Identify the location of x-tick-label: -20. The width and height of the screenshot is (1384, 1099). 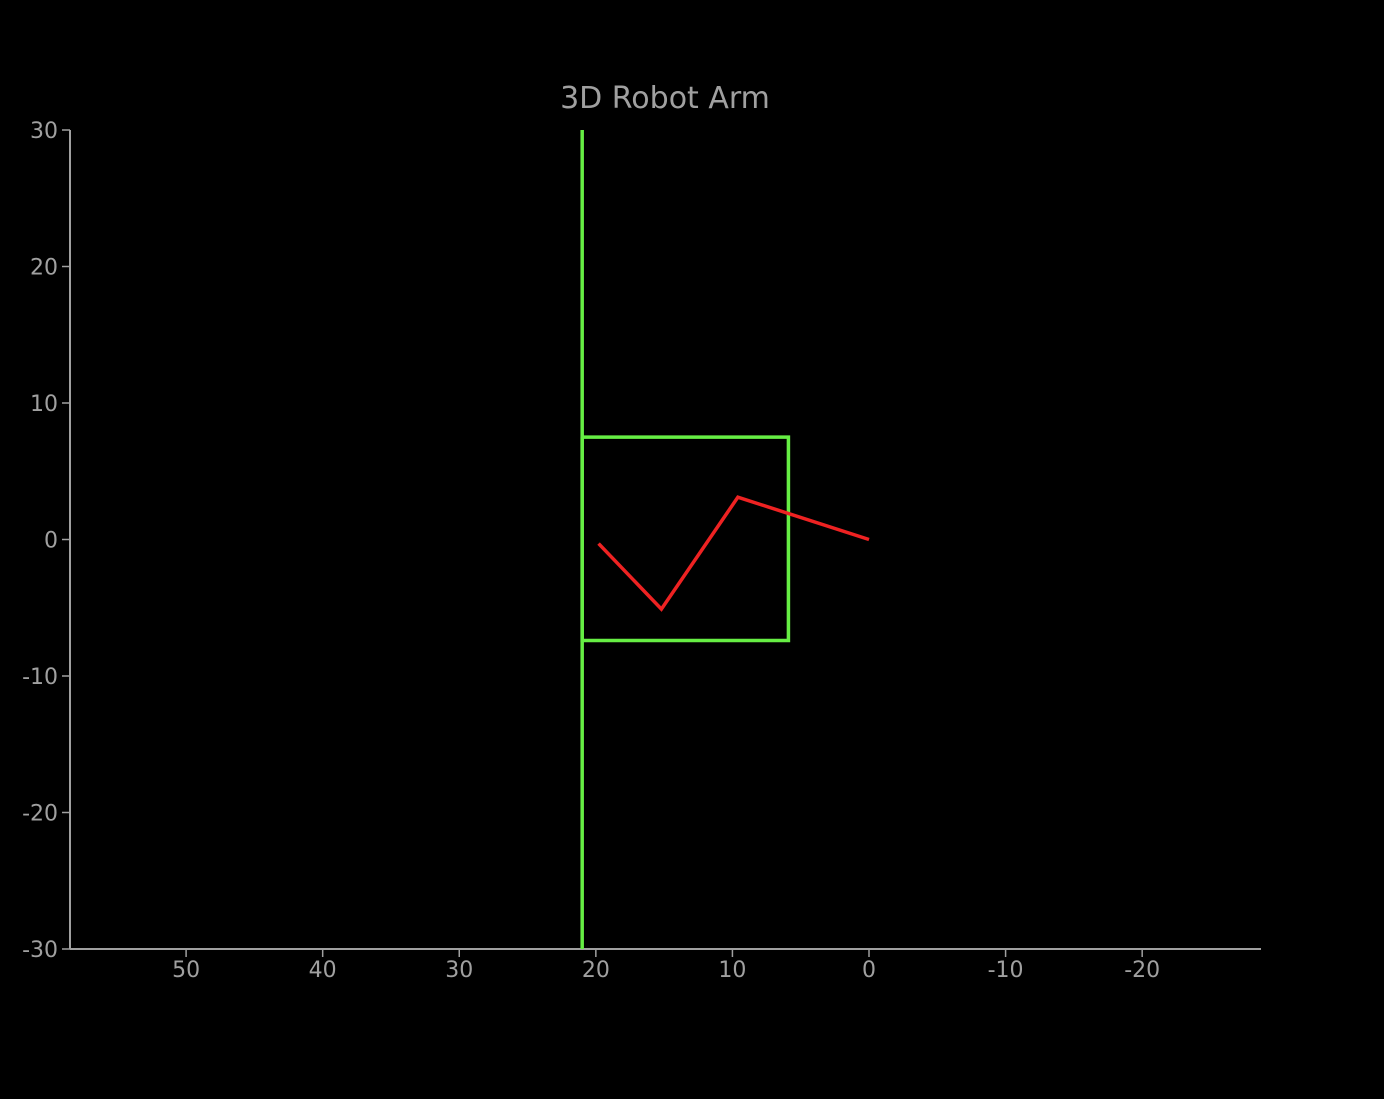
(1142, 970).